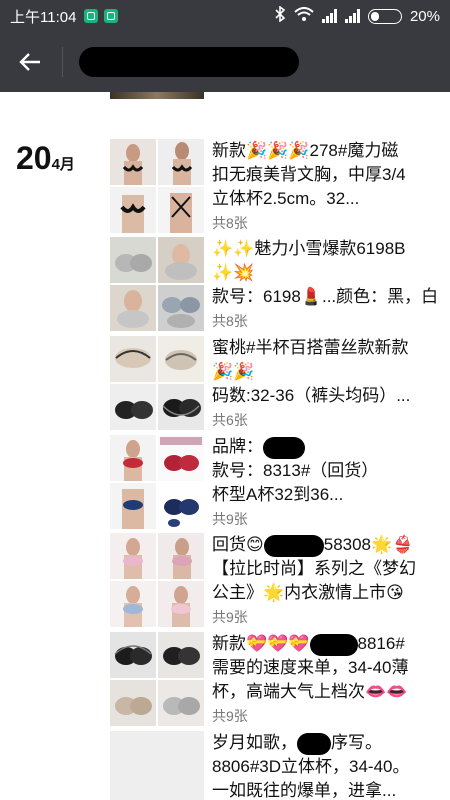 This screenshot has height=800, width=450. What do you see at coordinates (310, 347) in the screenshot?
I see `post-line: 蜜桃#半杯百搭蕾丝款新款` at bounding box center [310, 347].